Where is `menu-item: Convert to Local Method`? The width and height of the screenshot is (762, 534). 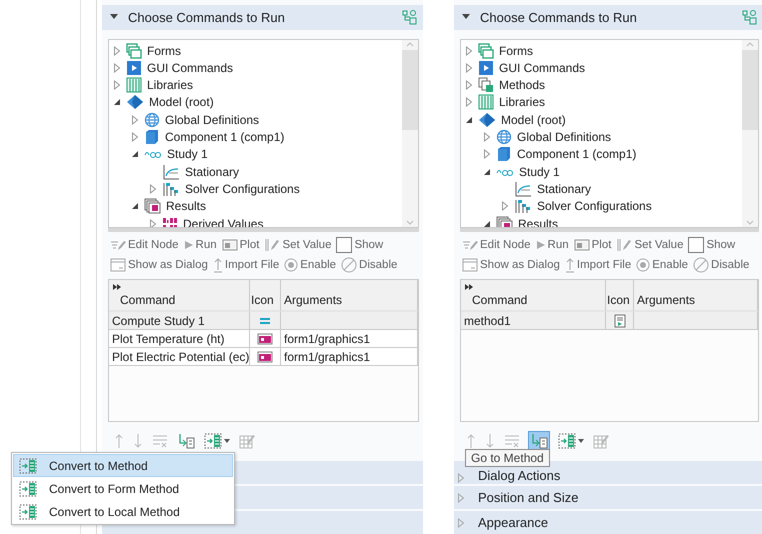 menu-item: Convert to Local Method is located at coordinates (123, 511).